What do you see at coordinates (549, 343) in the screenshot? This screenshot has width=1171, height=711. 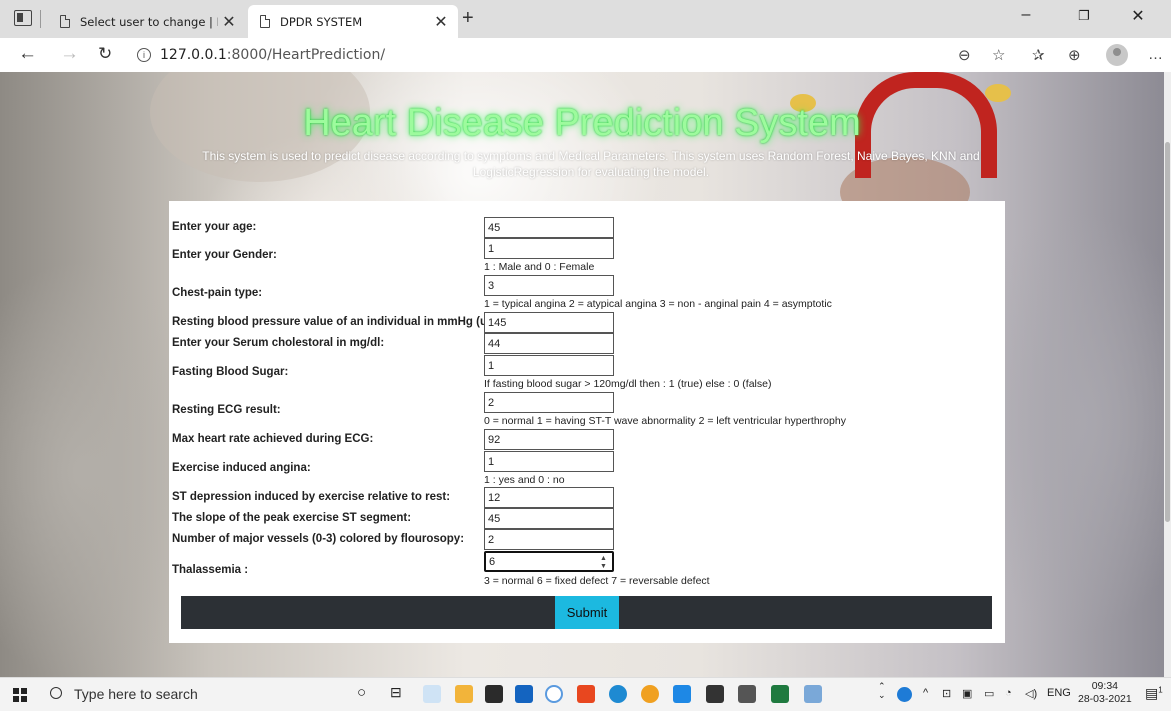 I see `cholestoral-input` at bounding box center [549, 343].